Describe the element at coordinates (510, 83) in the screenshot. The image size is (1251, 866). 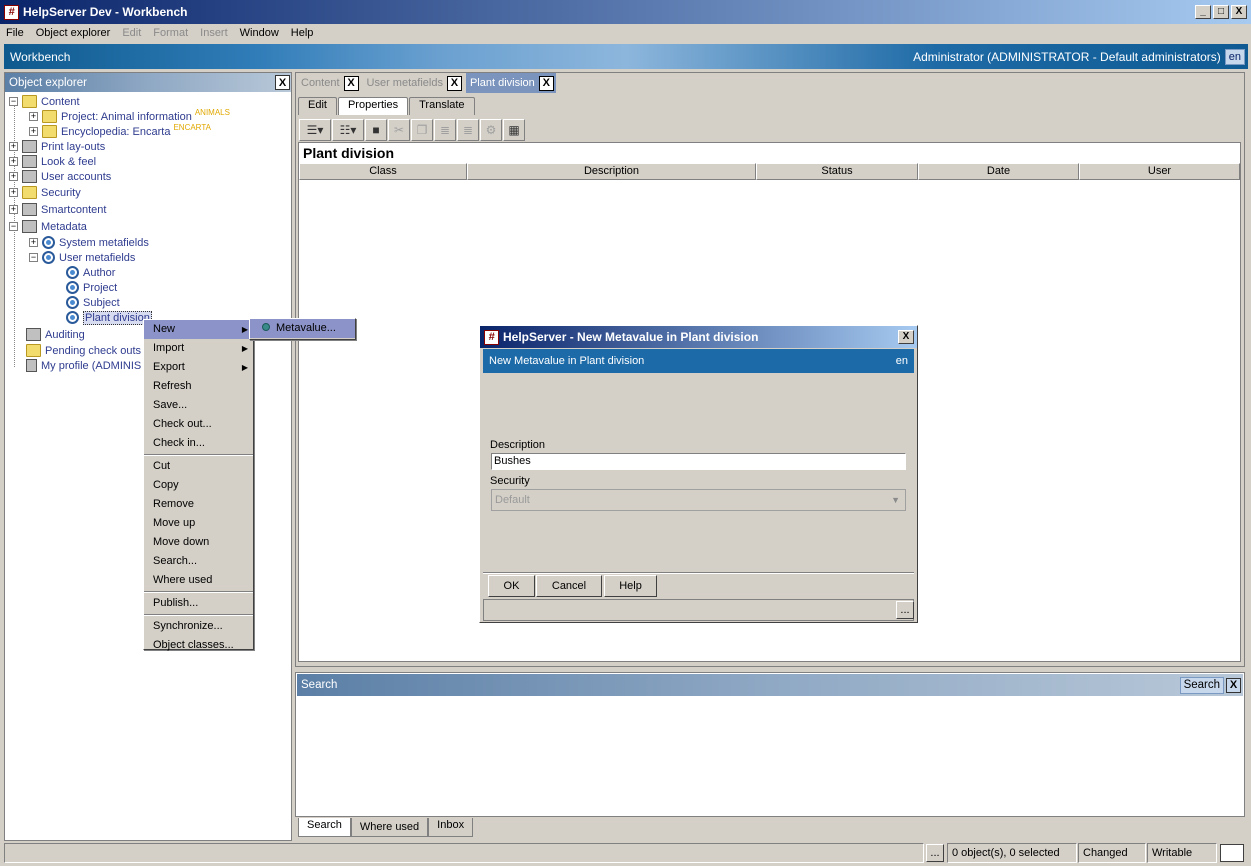
I see `tab-plant-division: Plant division X` at that location.